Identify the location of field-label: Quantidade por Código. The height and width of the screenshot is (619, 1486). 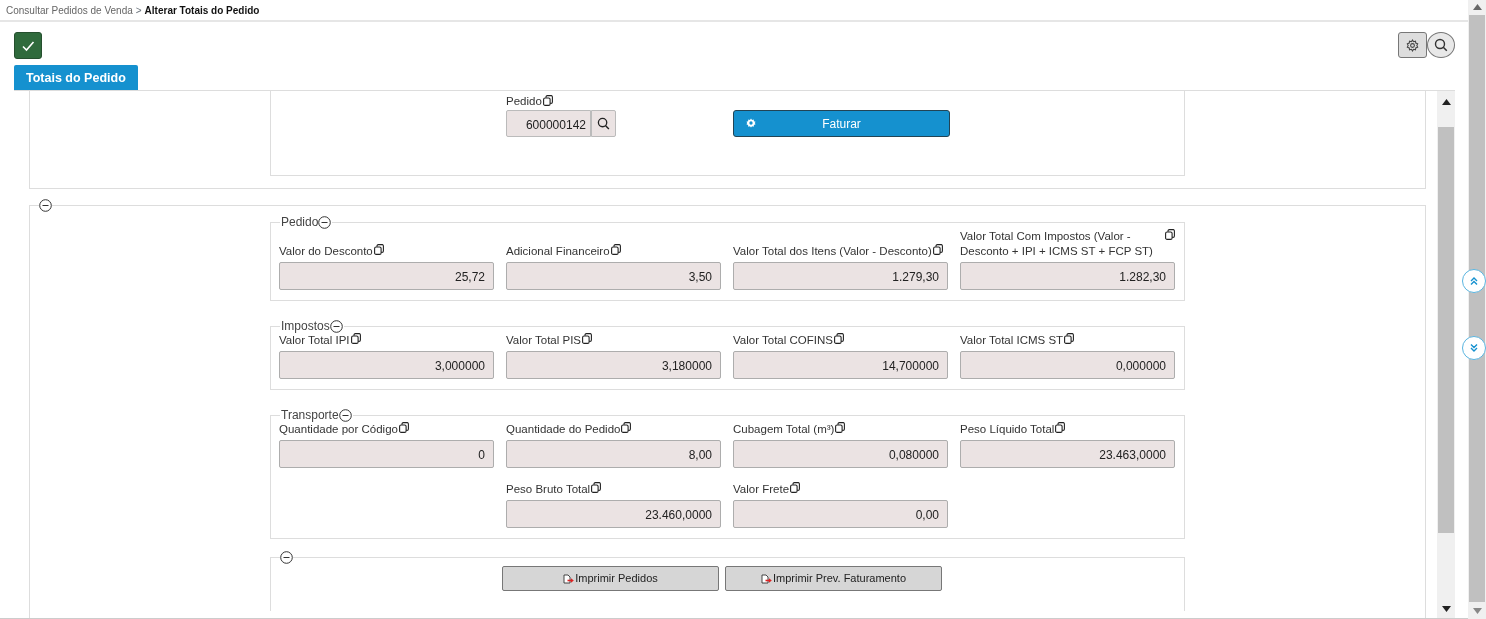
(338, 429).